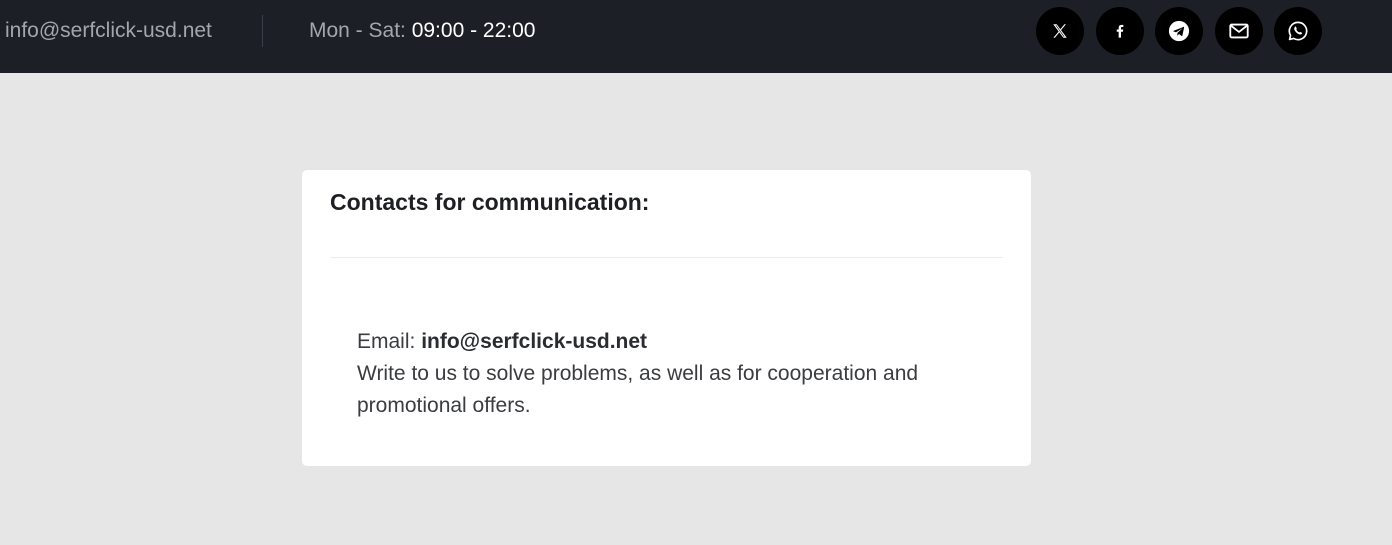  What do you see at coordinates (262, 31) in the screenshot?
I see `header-divider` at bounding box center [262, 31].